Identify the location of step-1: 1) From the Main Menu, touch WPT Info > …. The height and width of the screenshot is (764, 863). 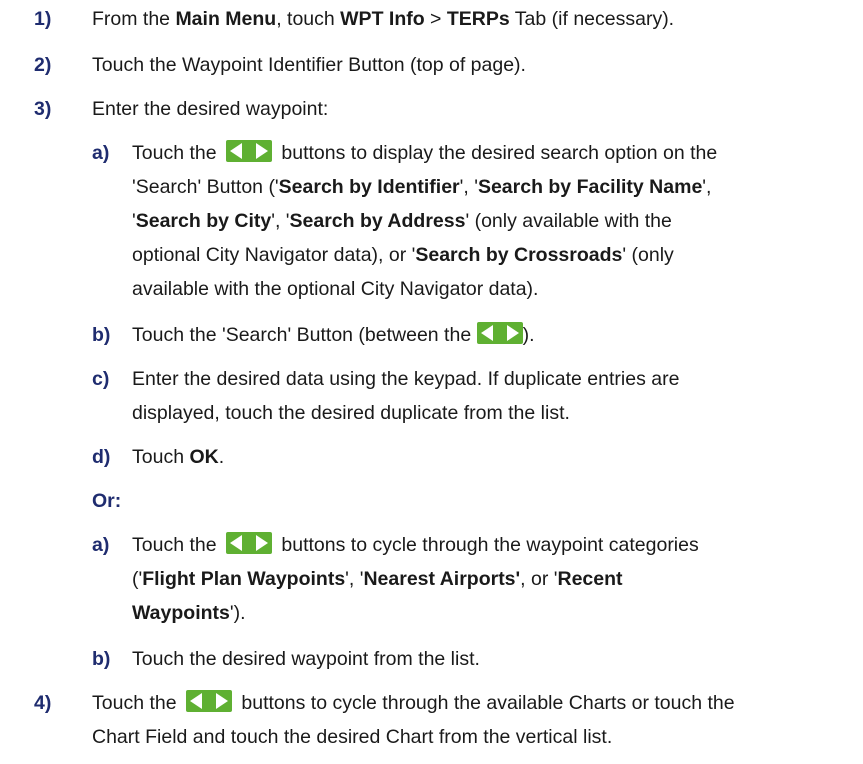
(354, 19).